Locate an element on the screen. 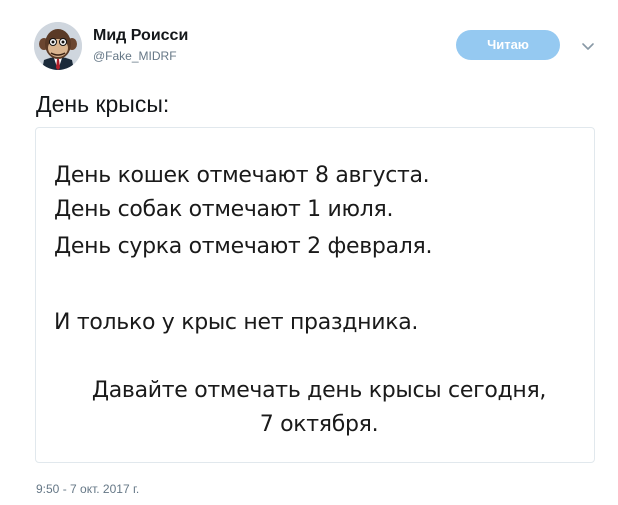 The height and width of the screenshot is (505, 618). tweet-timestamp: 9:50 - 7 окт. 2017 г. is located at coordinates (87, 489).